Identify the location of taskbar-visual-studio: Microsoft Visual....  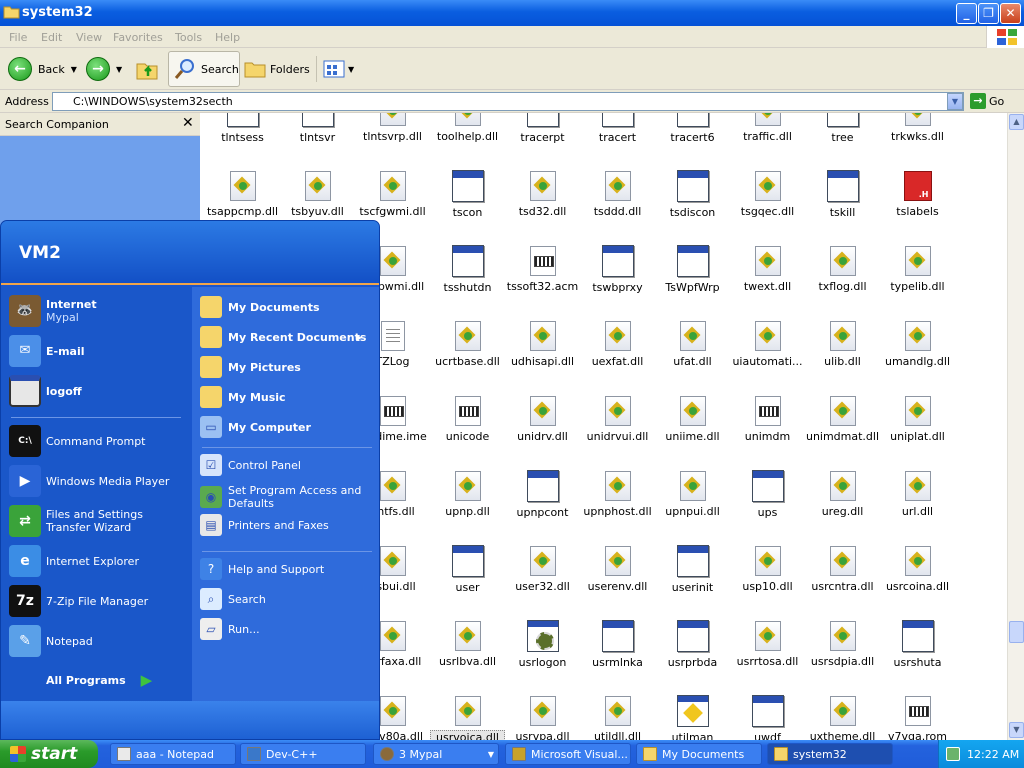
(568, 754).